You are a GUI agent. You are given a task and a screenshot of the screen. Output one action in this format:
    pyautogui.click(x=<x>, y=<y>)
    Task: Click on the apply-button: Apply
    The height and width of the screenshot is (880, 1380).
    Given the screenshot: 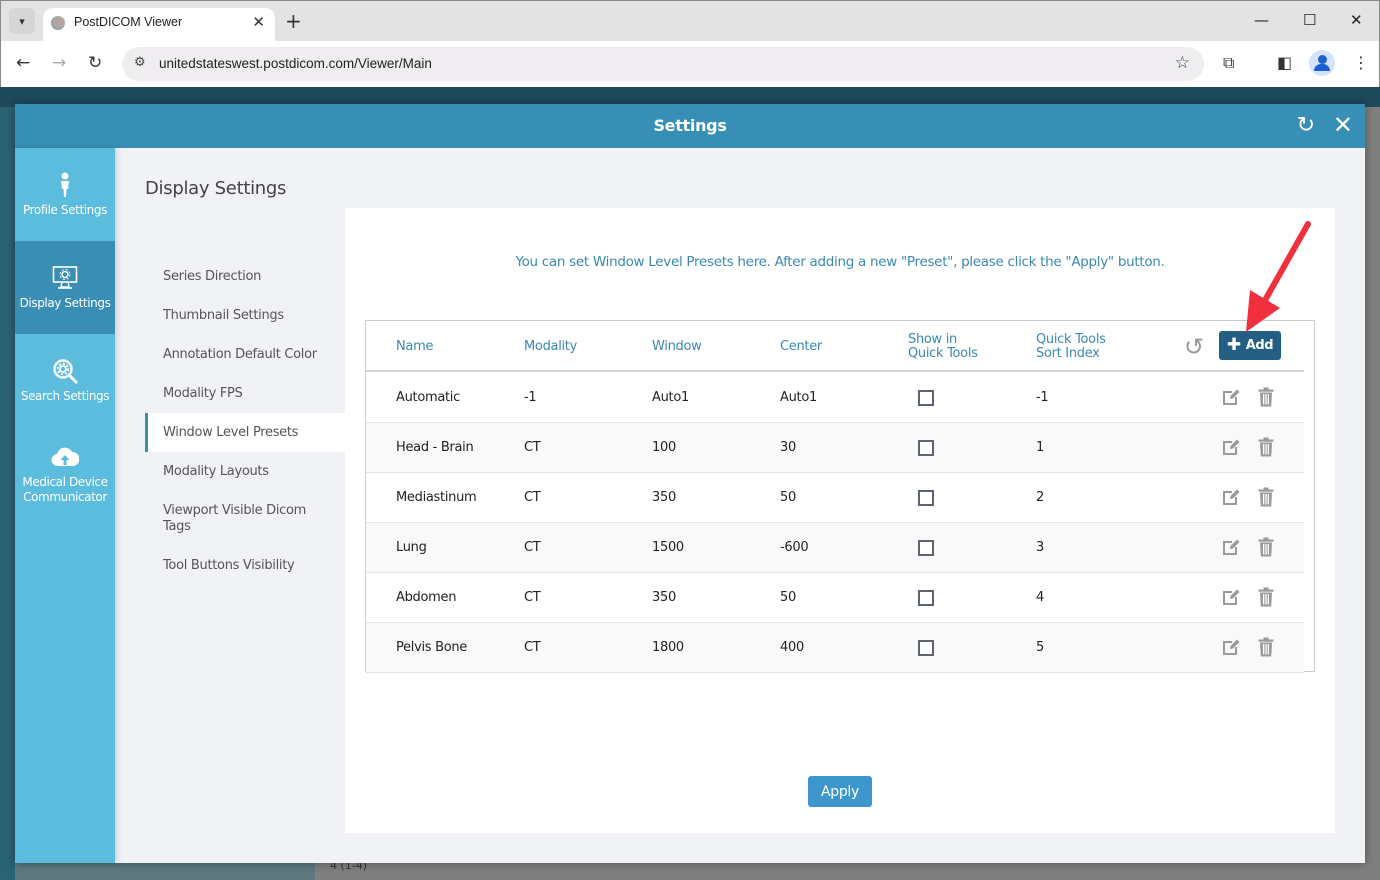 What is the action you would take?
    pyautogui.click(x=840, y=791)
    